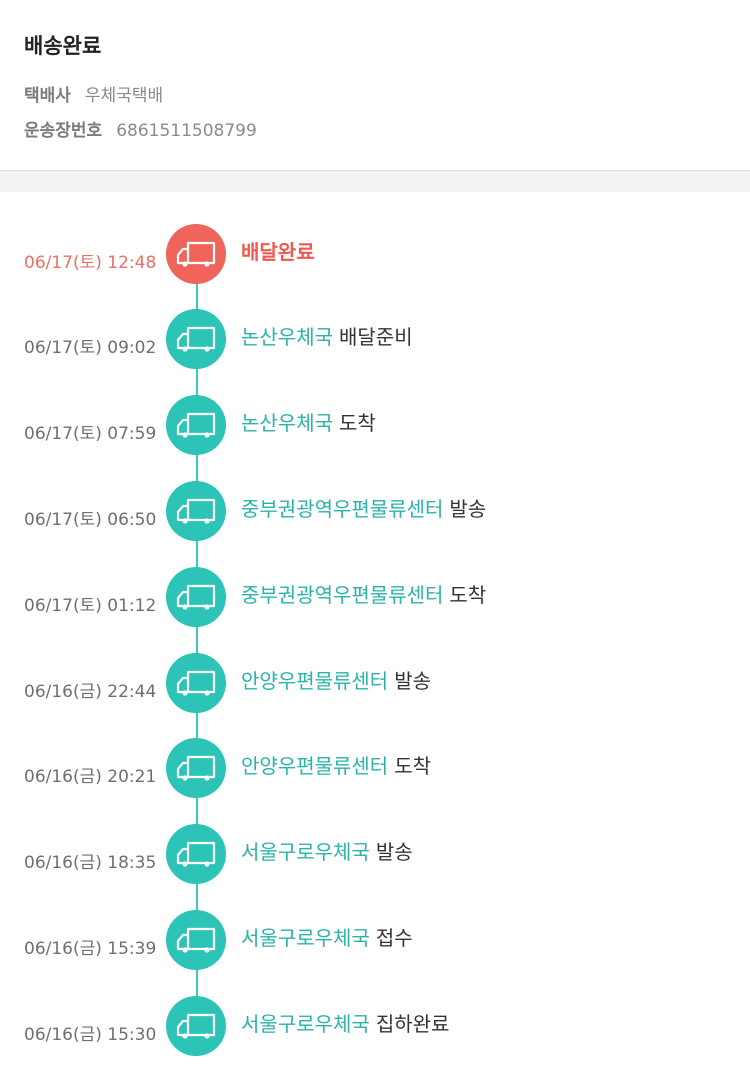 The image size is (750, 1088). I want to click on timeline-event: 06/17(토) 09:02 논산우체국 배달준비, so click(375, 339).